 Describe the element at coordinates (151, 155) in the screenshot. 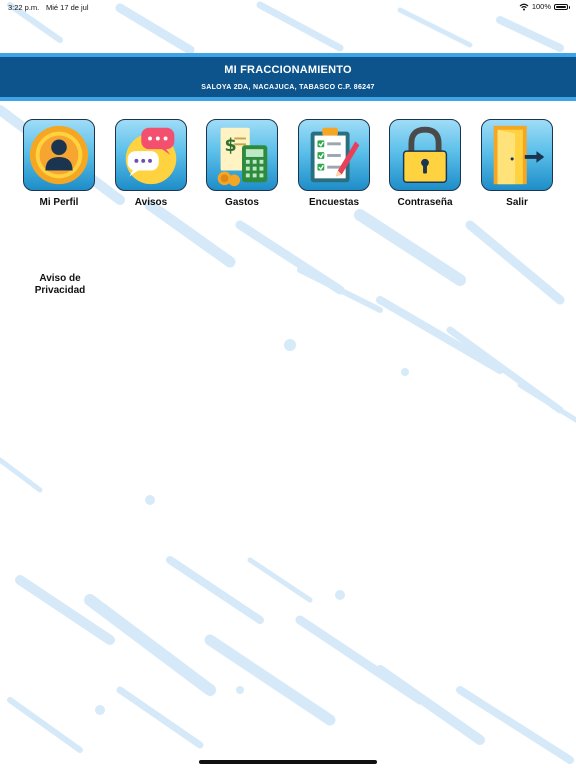

I see `chat-bubbles-icon` at that location.